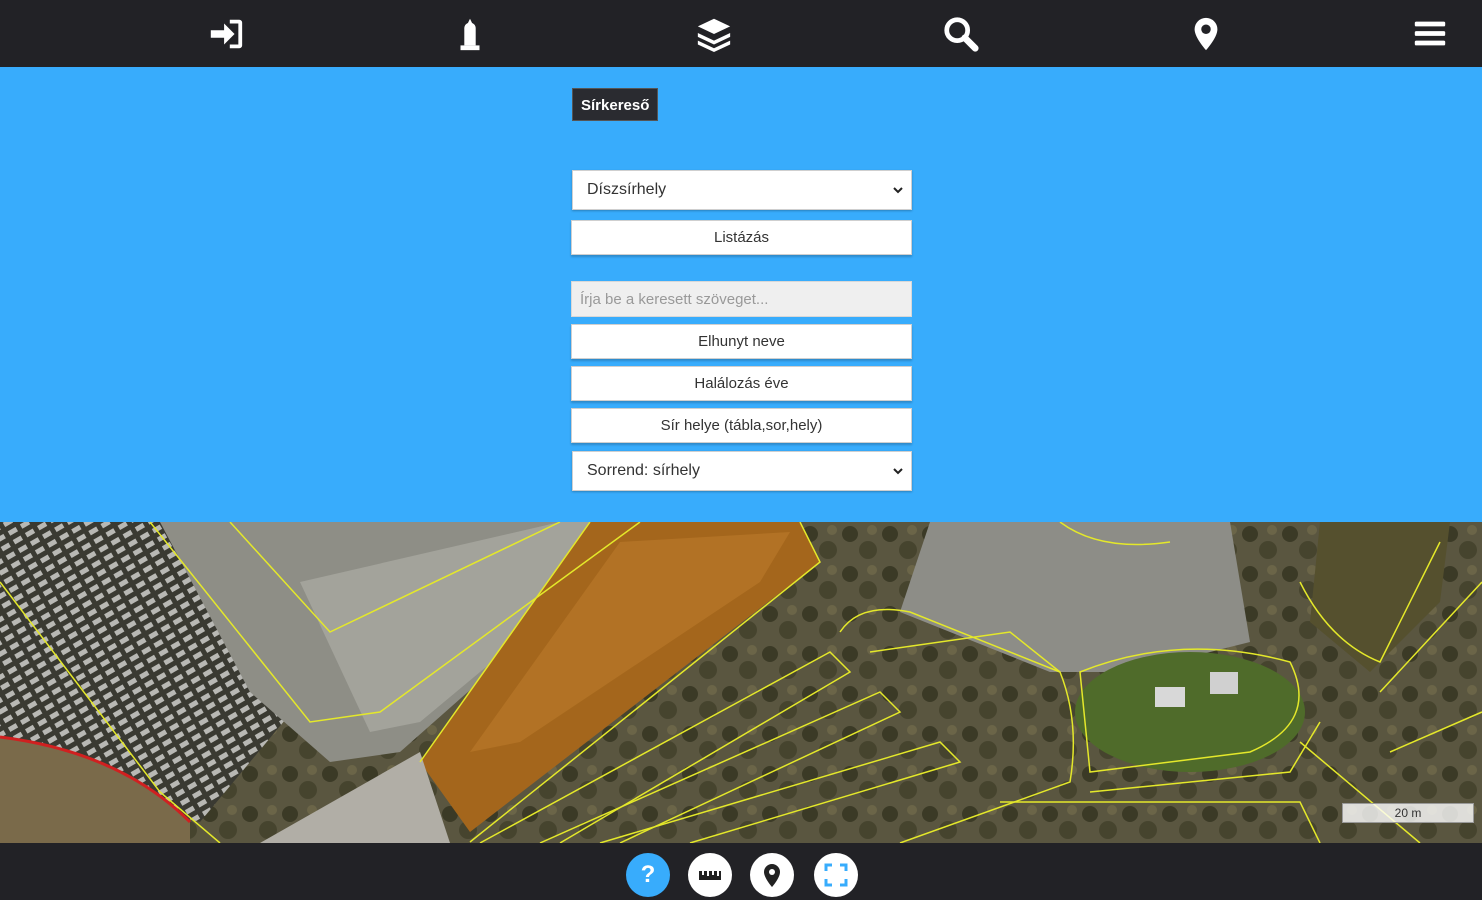 The image size is (1482, 900). What do you see at coordinates (226, 34) in the screenshot?
I see `sign-in-icon` at bounding box center [226, 34].